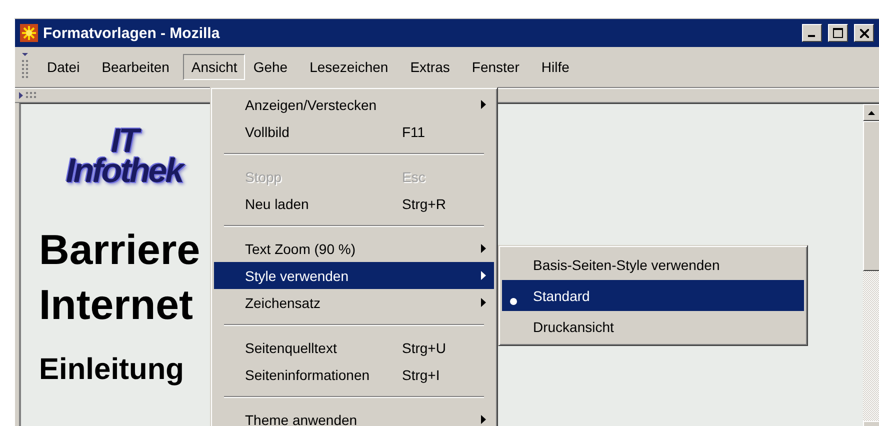  I want to click on menu-bar-item: Datei, so click(63, 67).